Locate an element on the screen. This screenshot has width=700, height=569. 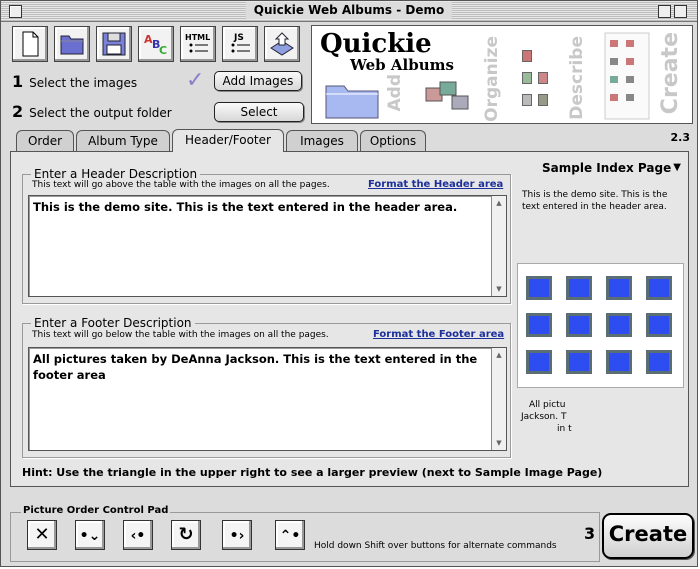
upload-icon is located at coordinates (282, 44).